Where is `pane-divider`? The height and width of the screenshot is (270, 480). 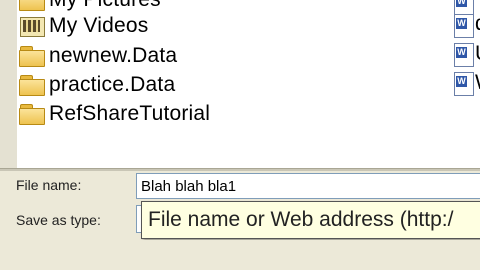 pane-divider is located at coordinates (240, 169).